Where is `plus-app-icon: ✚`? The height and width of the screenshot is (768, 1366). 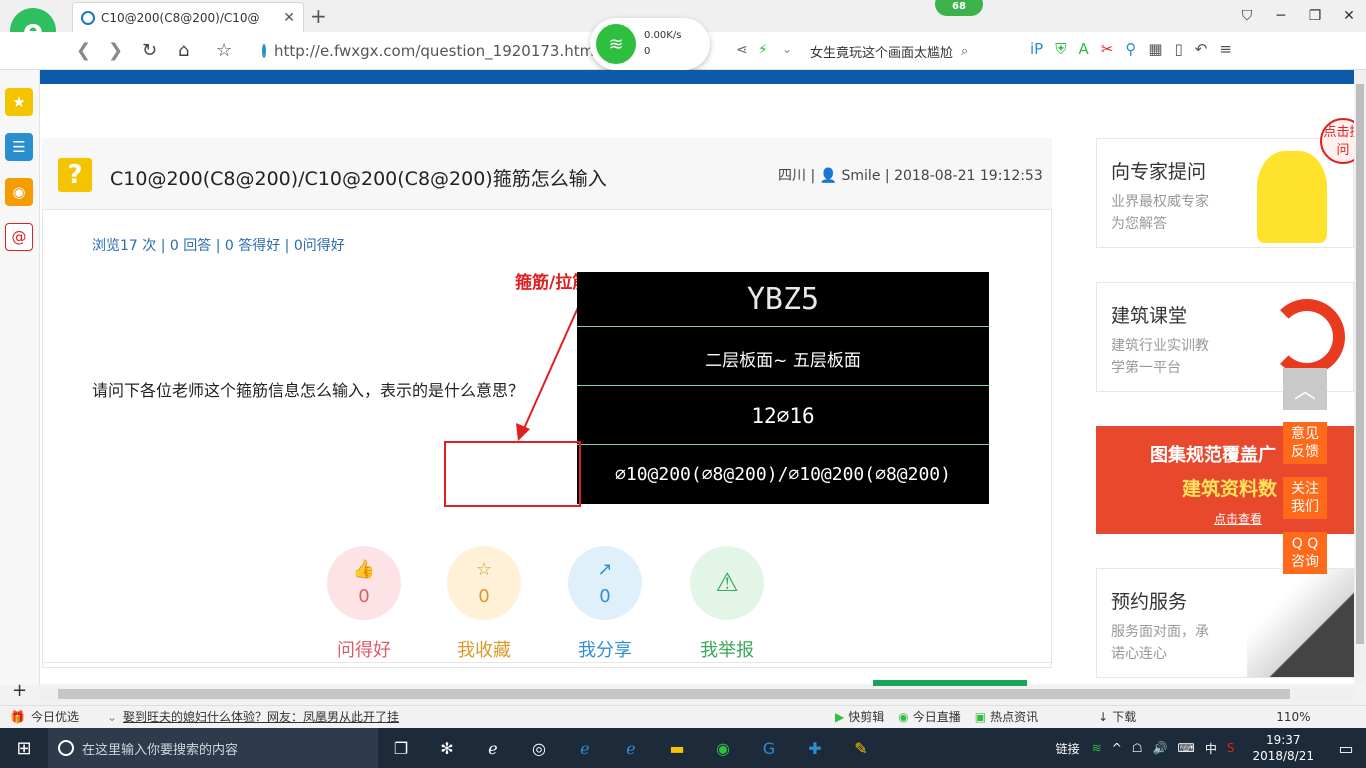
plus-app-icon: ✚ is located at coordinates (815, 748).